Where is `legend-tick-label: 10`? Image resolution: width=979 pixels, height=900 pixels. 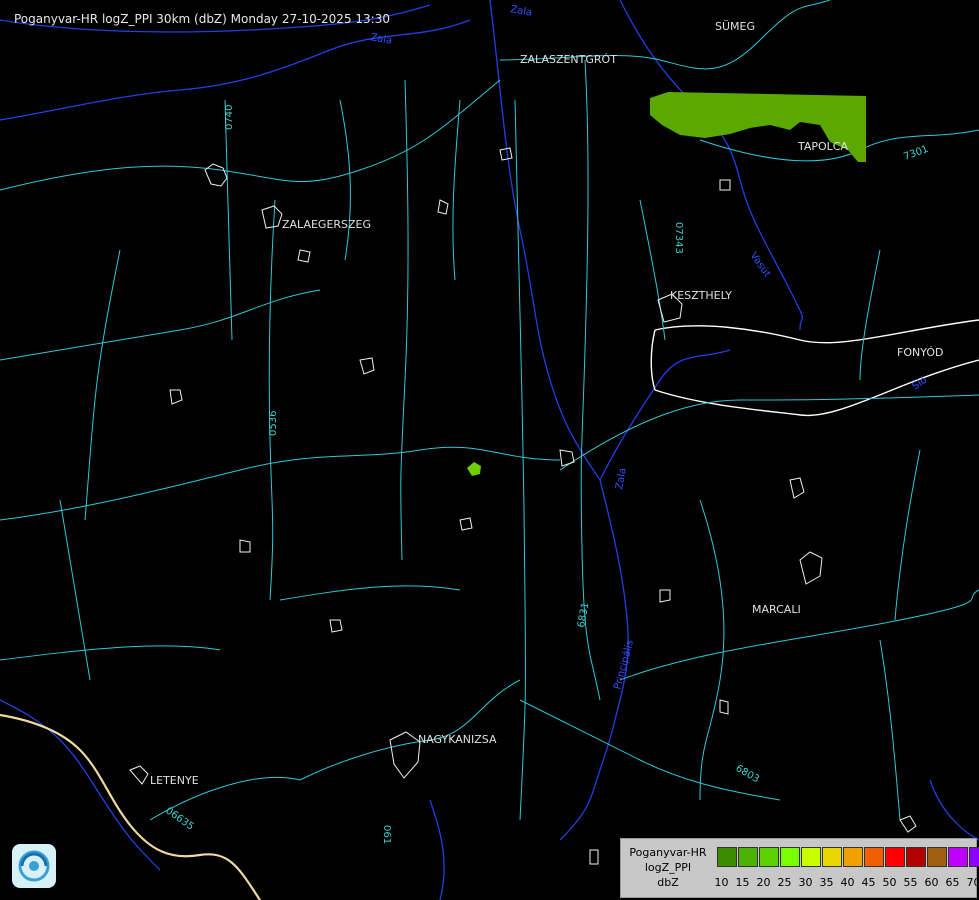
legend-tick-label: 10 is located at coordinates (721, 882).